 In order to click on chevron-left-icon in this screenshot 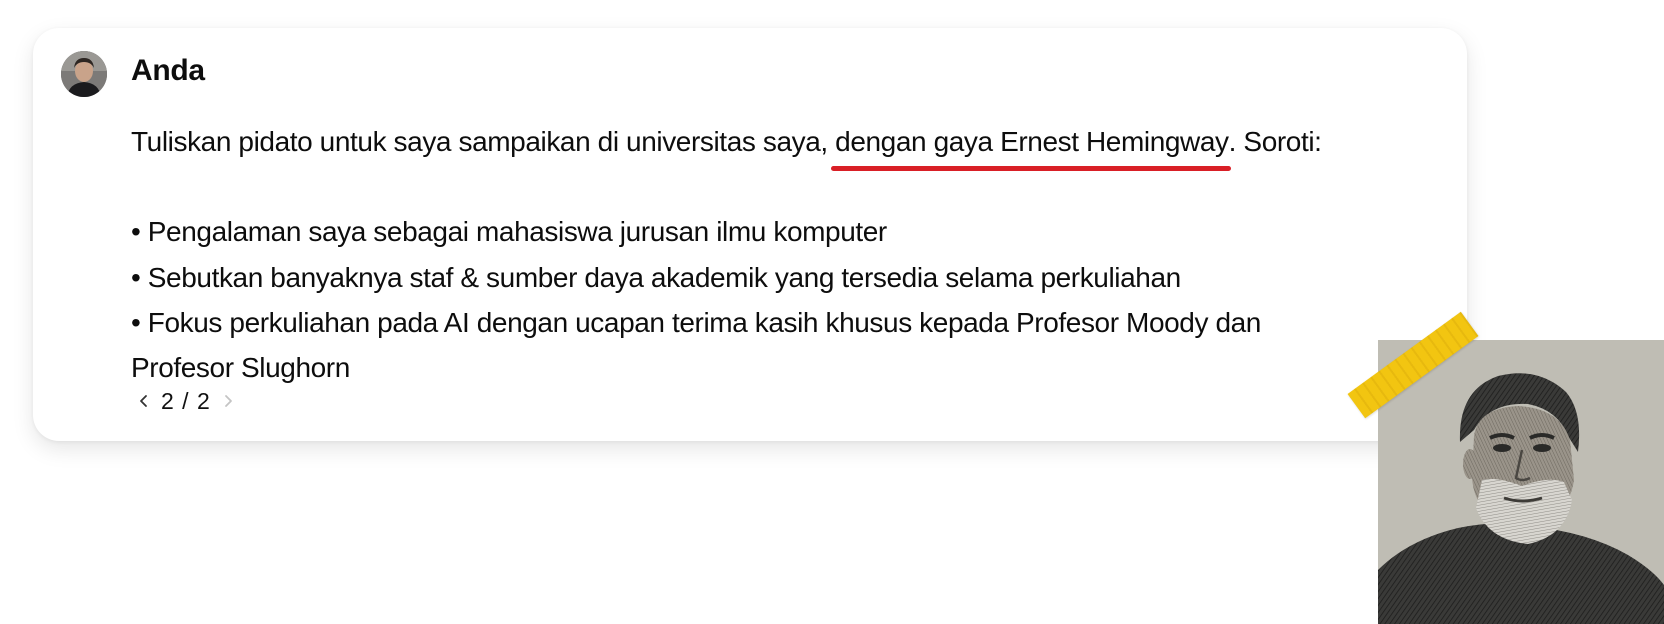, I will do `click(144, 401)`.